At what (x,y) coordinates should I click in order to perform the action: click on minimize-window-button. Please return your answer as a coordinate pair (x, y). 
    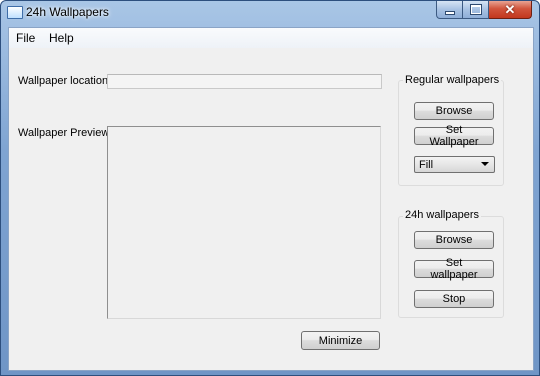
    Looking at the image, I should click on (449, 10).